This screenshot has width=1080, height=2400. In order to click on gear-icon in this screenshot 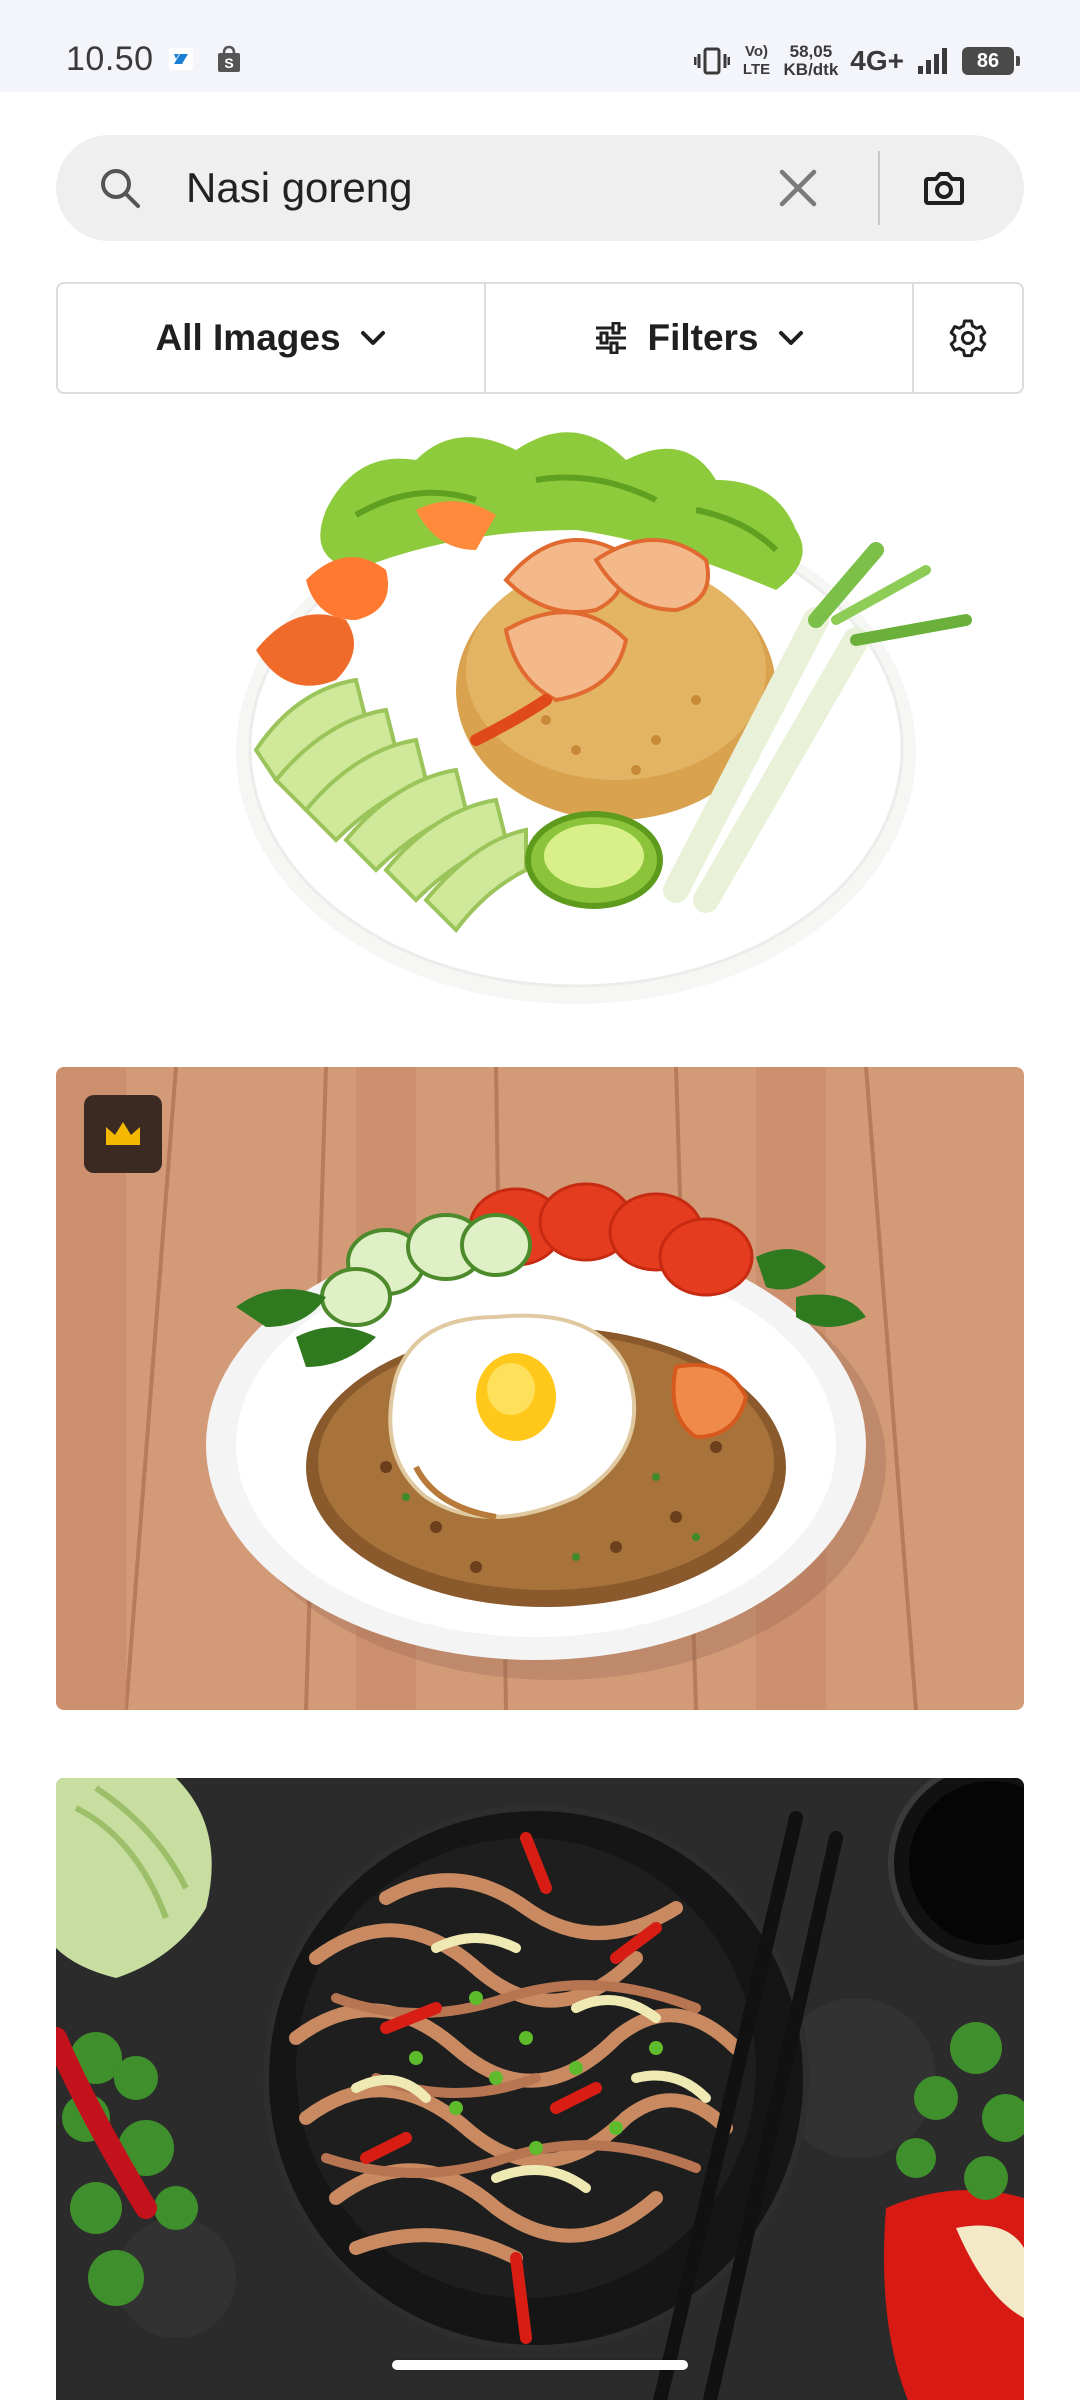, I will do `click(968, 338)`.